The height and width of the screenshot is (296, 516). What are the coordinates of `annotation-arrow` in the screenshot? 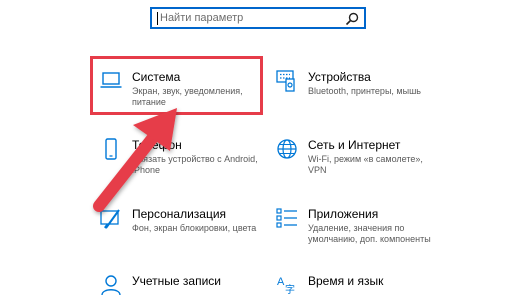 It's located at (135, 160).